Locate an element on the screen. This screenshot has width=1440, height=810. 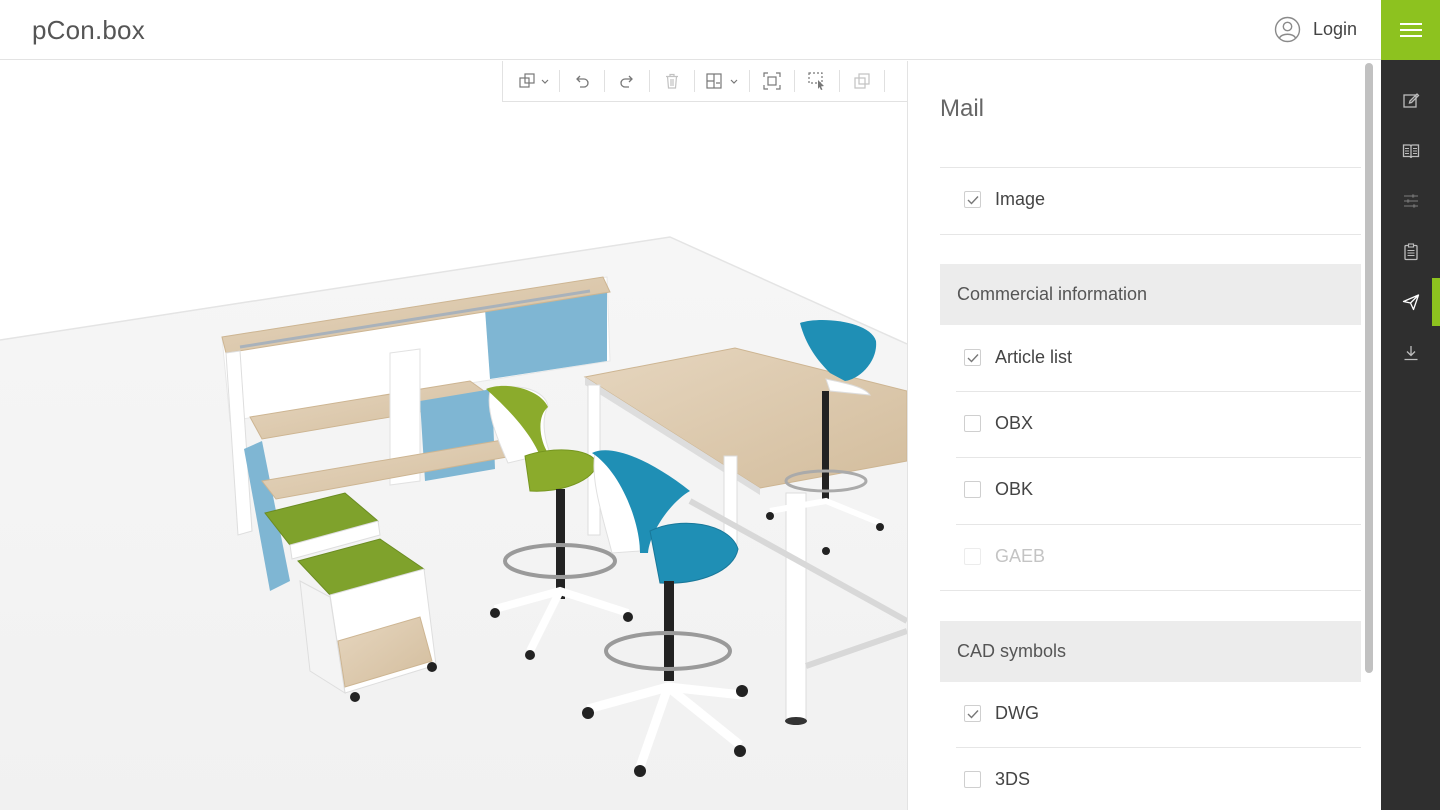
panel-title: Mail is located at coordinates (962, 108).